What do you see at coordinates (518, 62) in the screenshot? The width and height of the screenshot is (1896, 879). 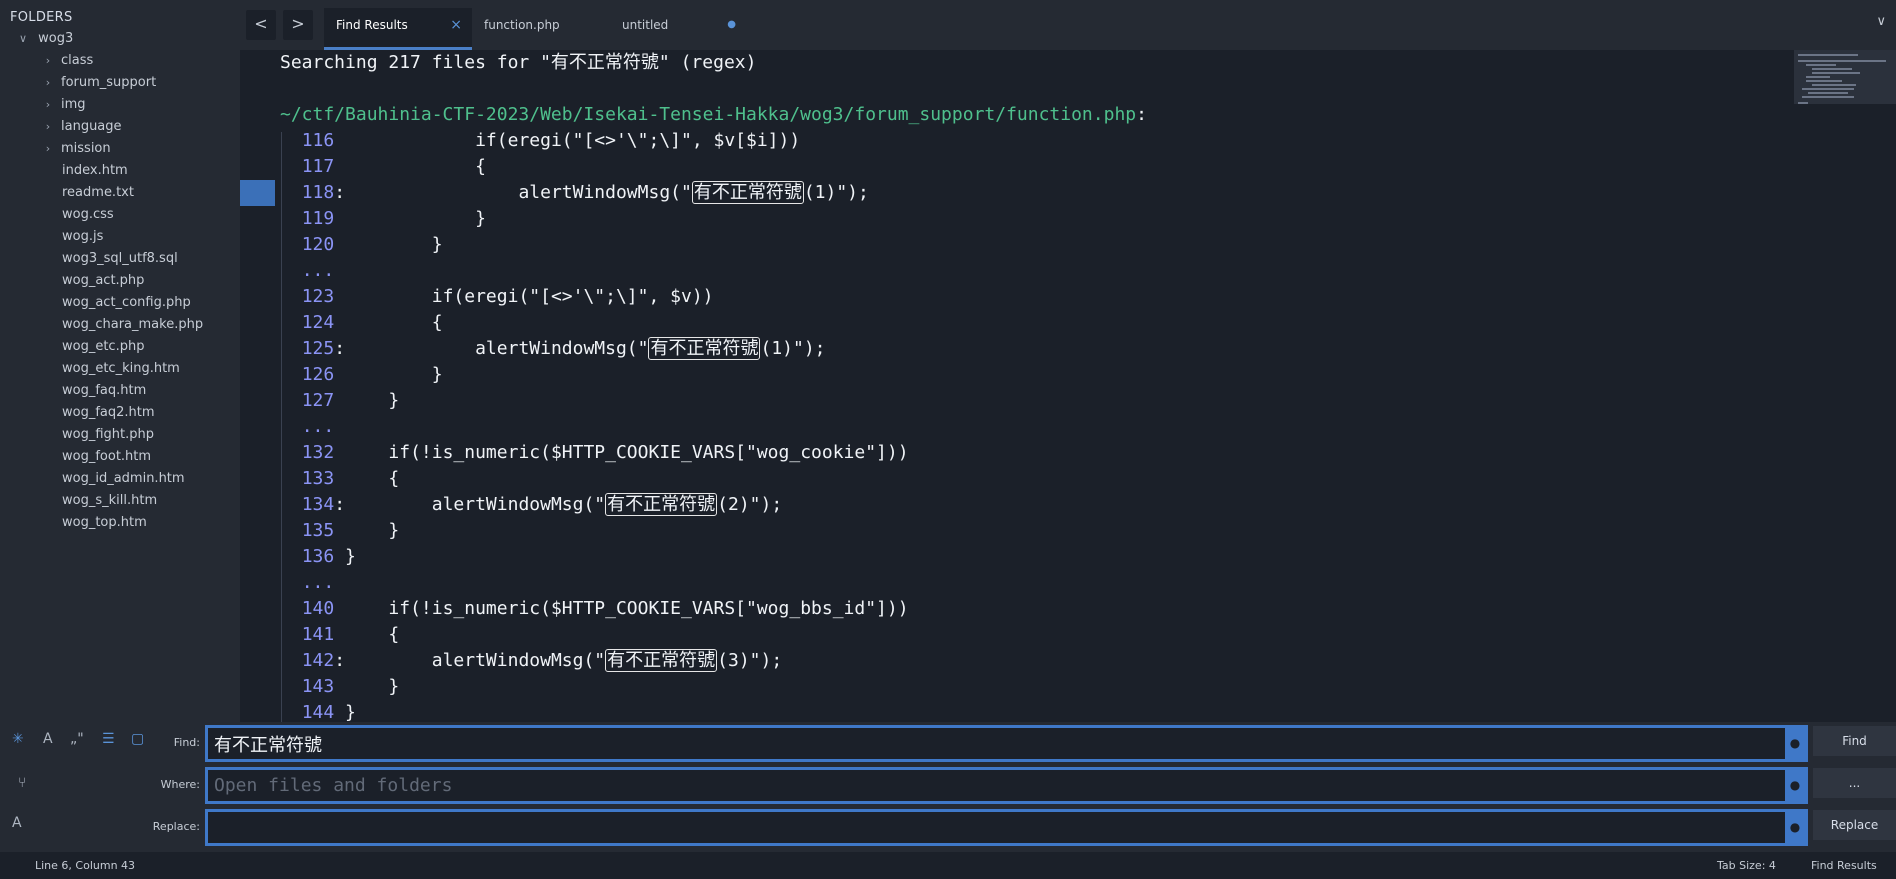 I see `search-summary: Searching 217 files for "有不正常符號" (regex)` at bounding box center [518, 62].